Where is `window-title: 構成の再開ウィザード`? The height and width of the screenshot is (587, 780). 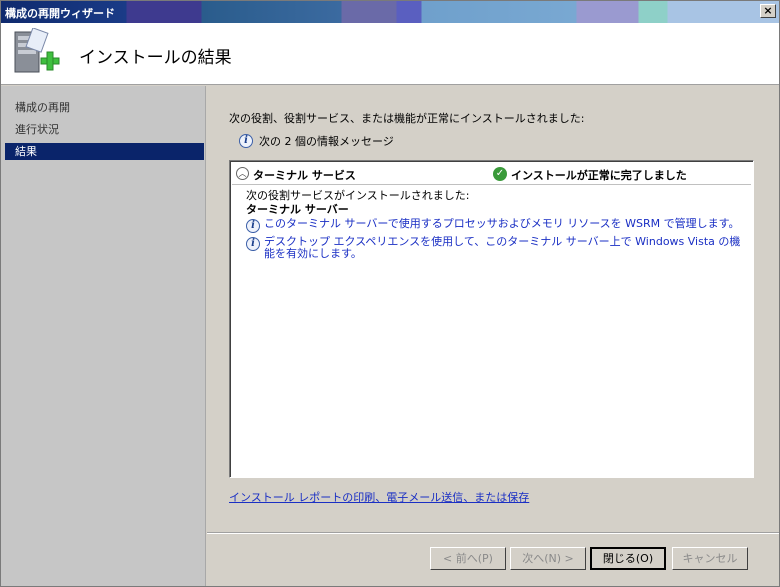
window-title: 構成の再開ウィザード is located at coordinates (60, 13).